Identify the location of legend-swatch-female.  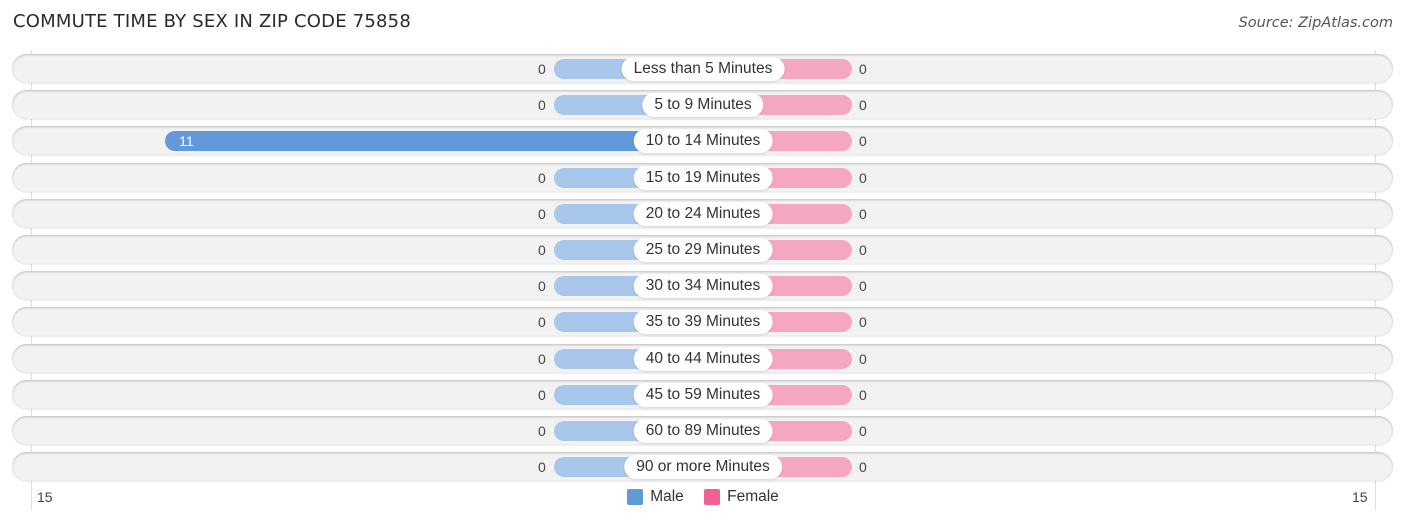
(712, 497).